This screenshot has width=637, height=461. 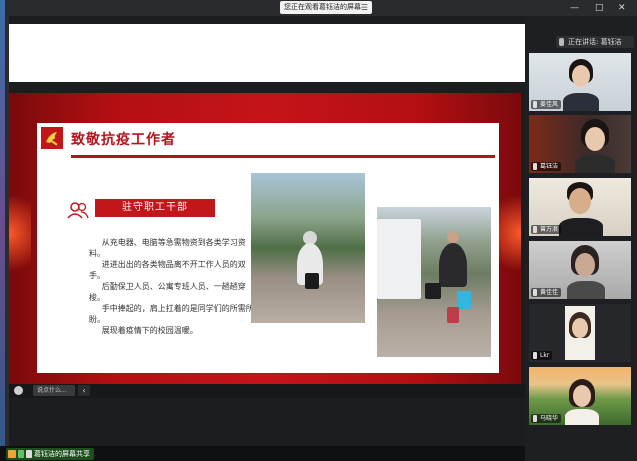 I want to click on participant-name: 姜佳风, so click(x=549, y=104).